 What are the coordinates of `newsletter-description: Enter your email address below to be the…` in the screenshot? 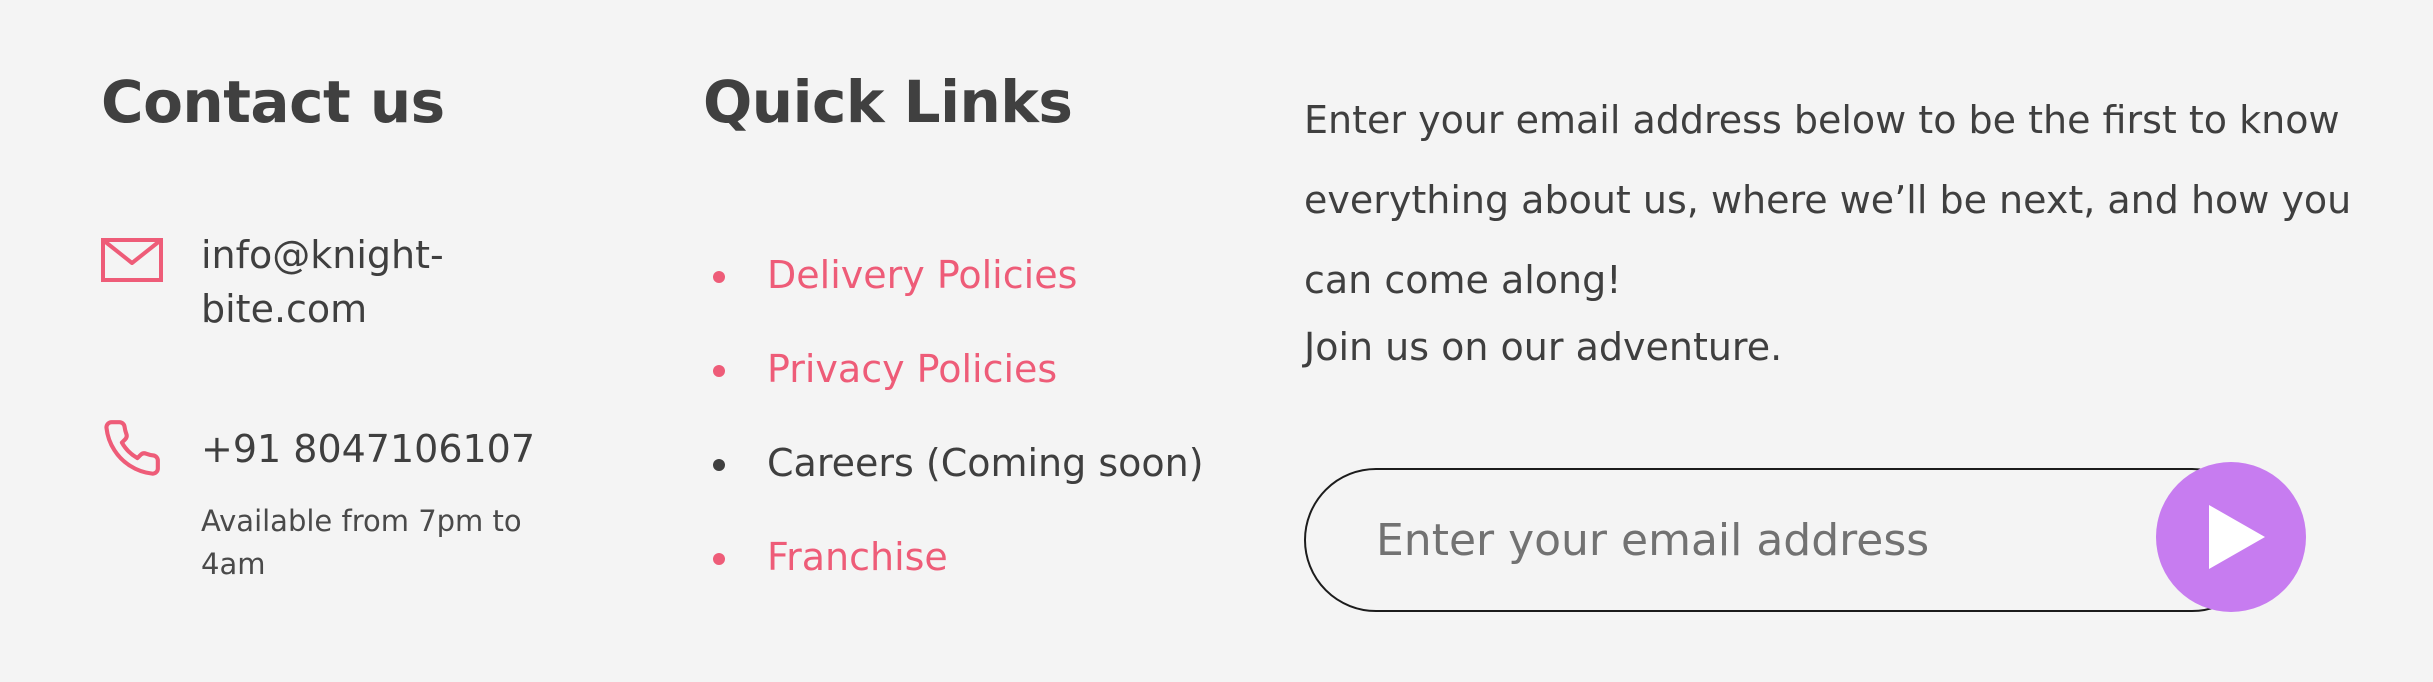 It's located at (1828, 200).